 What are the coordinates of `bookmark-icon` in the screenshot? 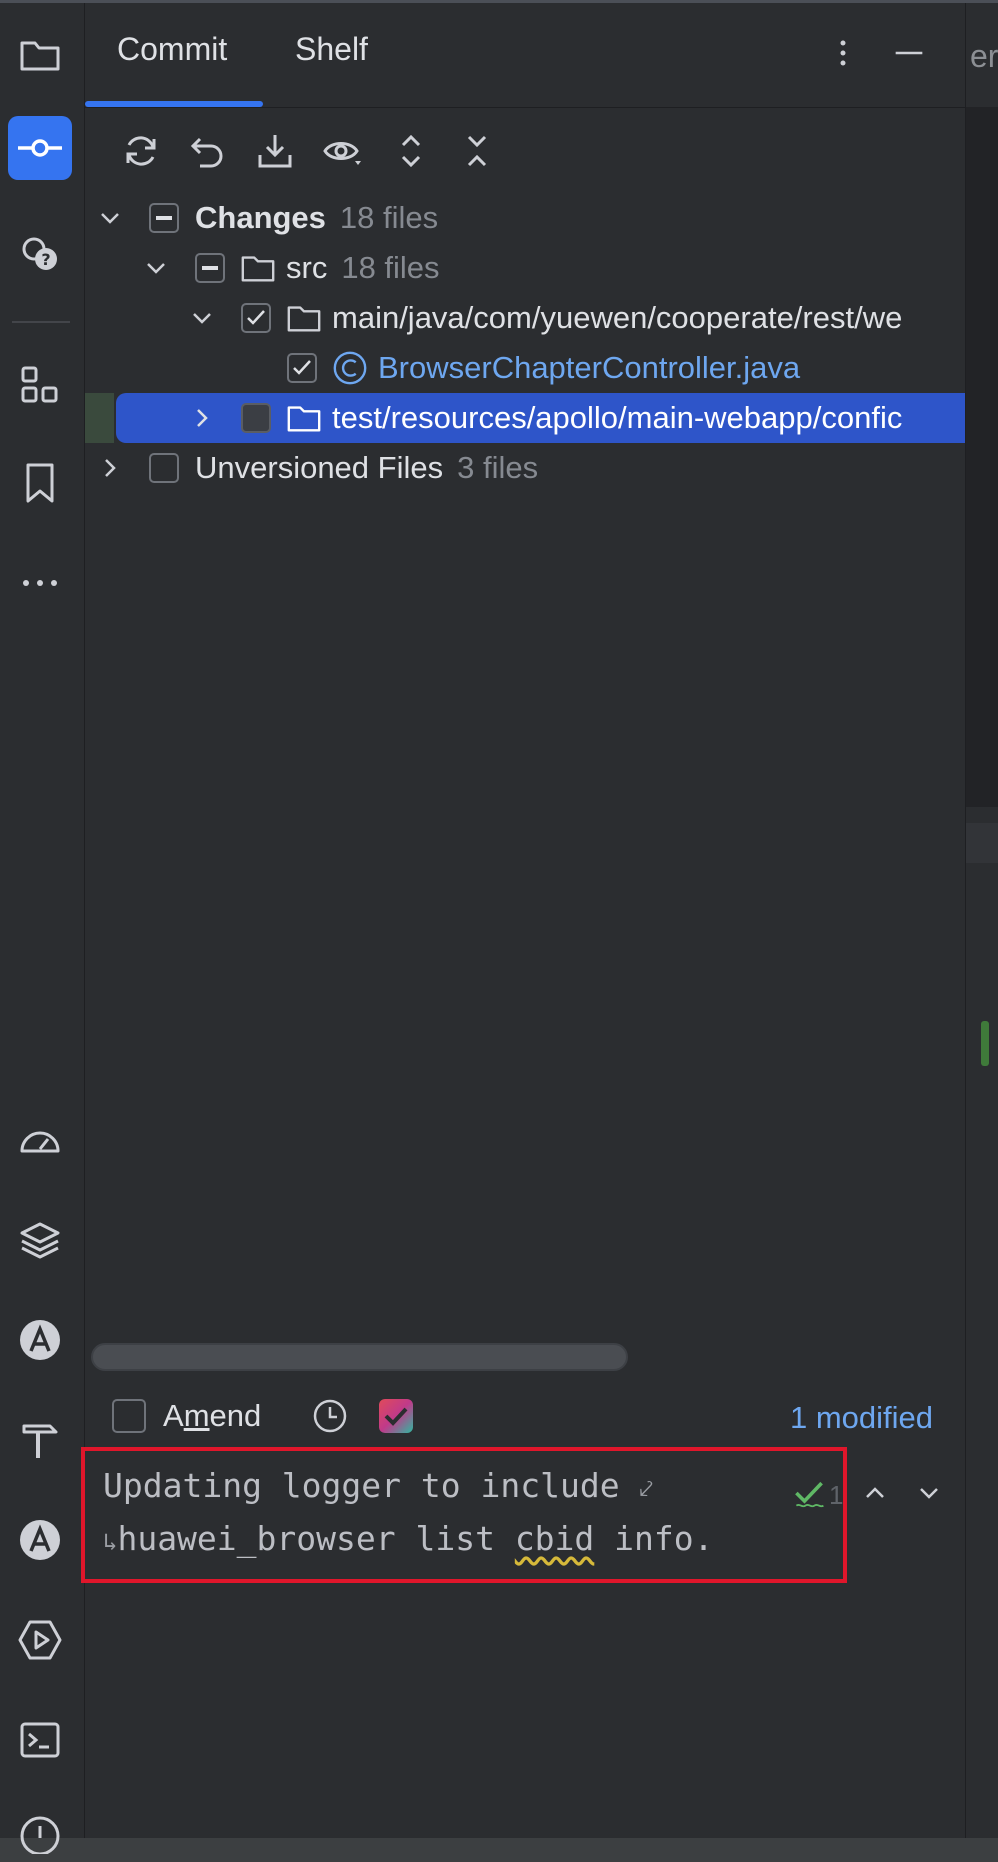 It's located at (40, 483).